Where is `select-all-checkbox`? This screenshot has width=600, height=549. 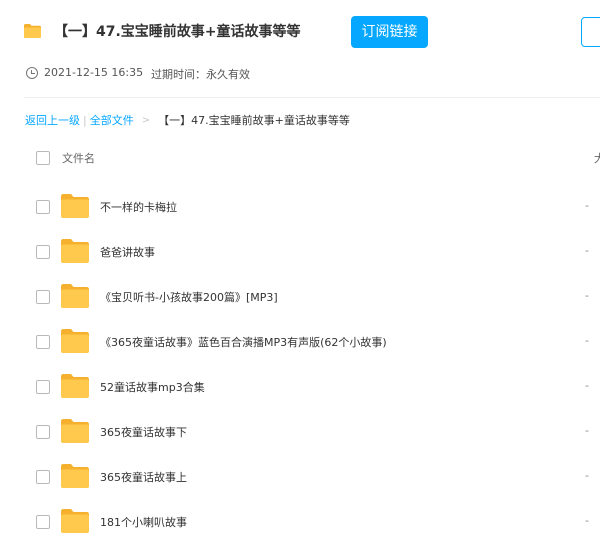
select-all-checkbox is located at coordinates (43, 158).